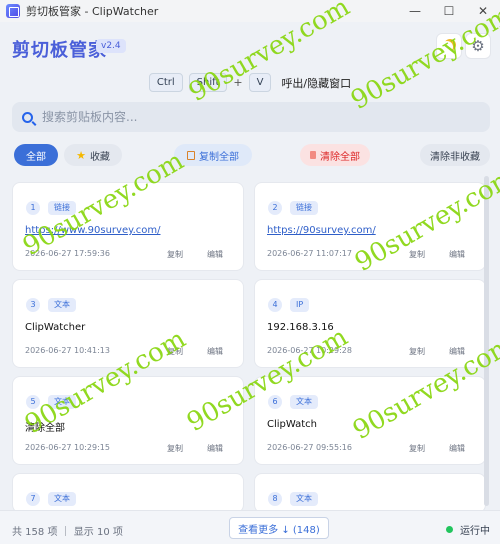 The height and width of the screenshot is (544, 500). I want to click on theme-toggle-button, so click(449, 46).